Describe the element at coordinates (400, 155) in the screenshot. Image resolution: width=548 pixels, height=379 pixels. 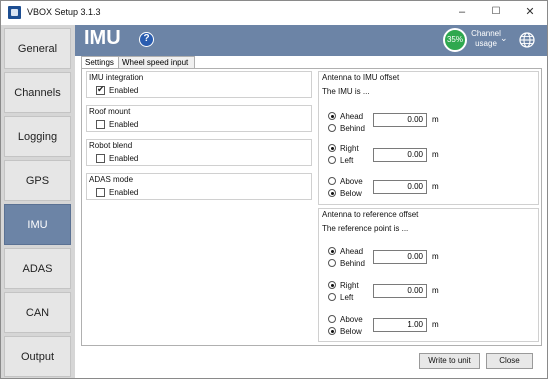
I see `imu-right-offset-input: 0.00` at that location.